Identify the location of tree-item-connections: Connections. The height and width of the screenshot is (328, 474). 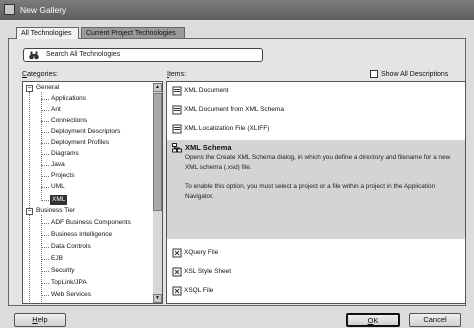
(69, 121).